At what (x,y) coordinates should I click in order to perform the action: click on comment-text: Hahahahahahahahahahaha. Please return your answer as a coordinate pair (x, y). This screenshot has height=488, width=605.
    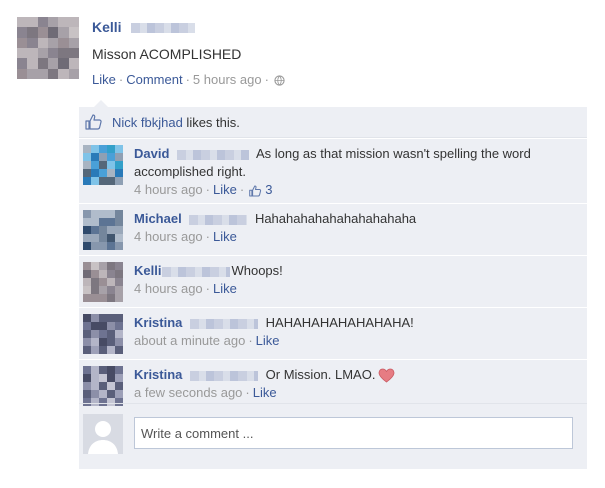
    Looking at the image, I should click on (335, 218).